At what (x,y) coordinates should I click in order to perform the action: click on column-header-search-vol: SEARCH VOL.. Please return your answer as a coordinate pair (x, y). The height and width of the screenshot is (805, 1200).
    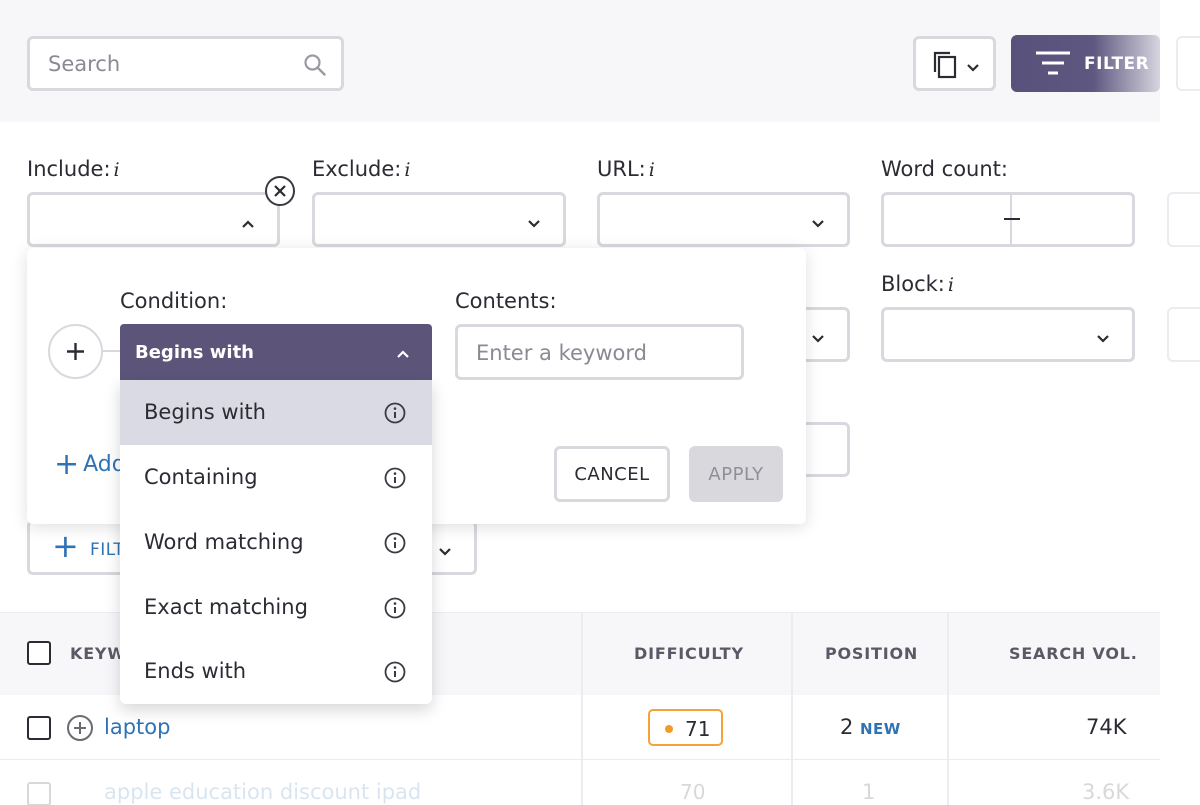
    Looking at the image, I should click on (1073, 653).